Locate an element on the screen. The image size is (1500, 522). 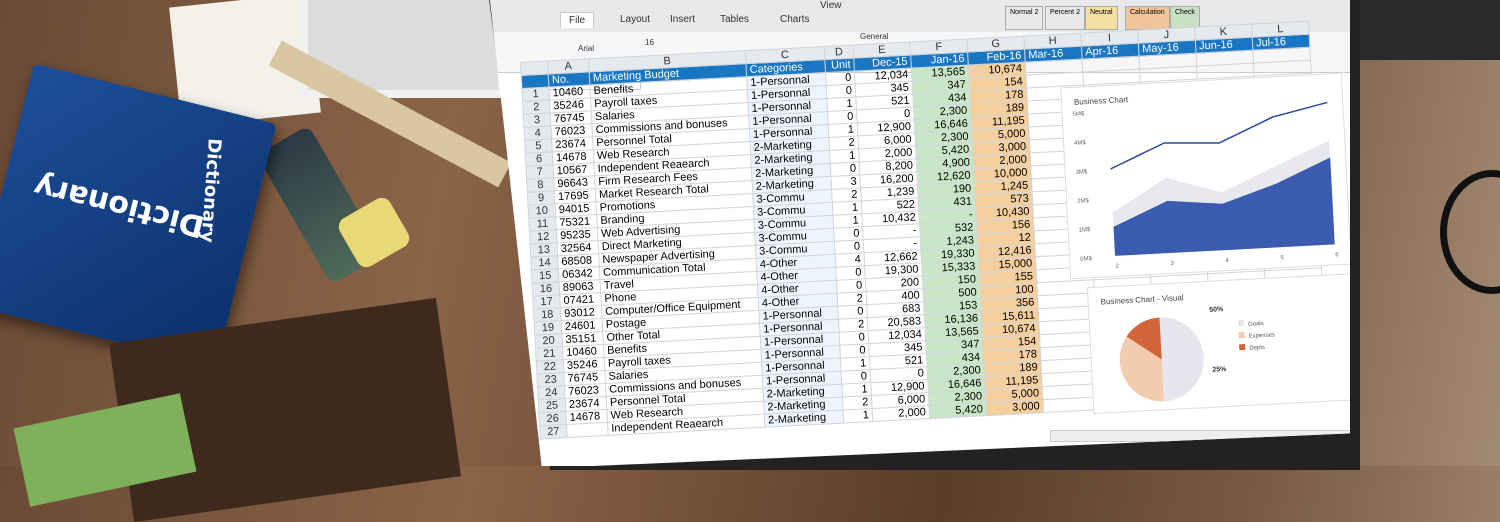
x-tick-label: 4 is located at coordinates (1227, 261).